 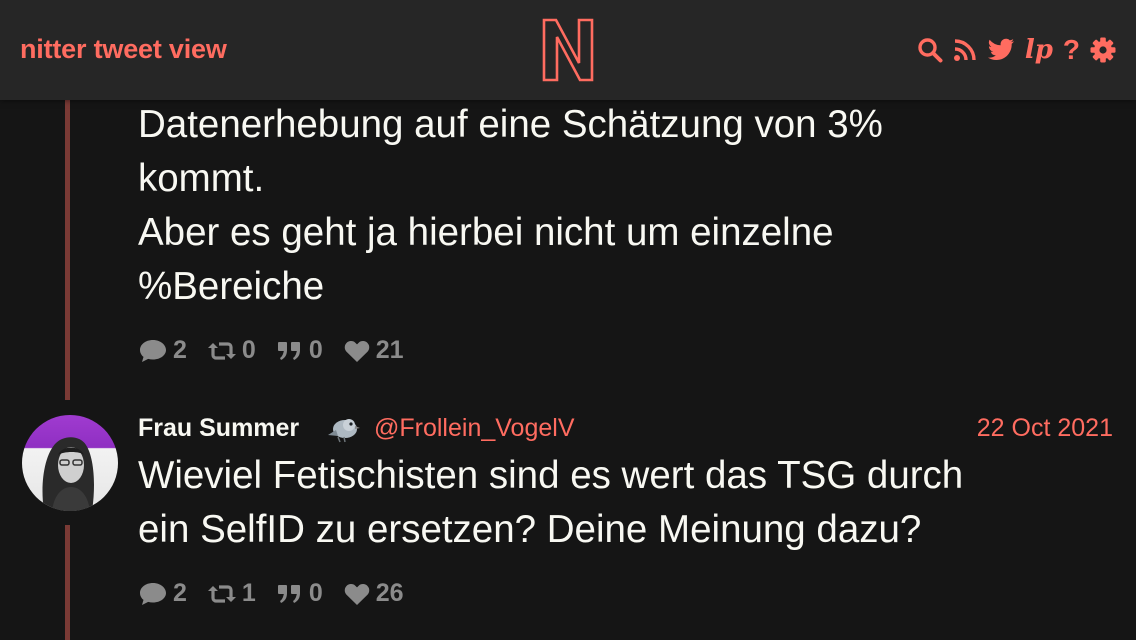 I want to click on retweet-stat: 0, so click(x=231, y=350).